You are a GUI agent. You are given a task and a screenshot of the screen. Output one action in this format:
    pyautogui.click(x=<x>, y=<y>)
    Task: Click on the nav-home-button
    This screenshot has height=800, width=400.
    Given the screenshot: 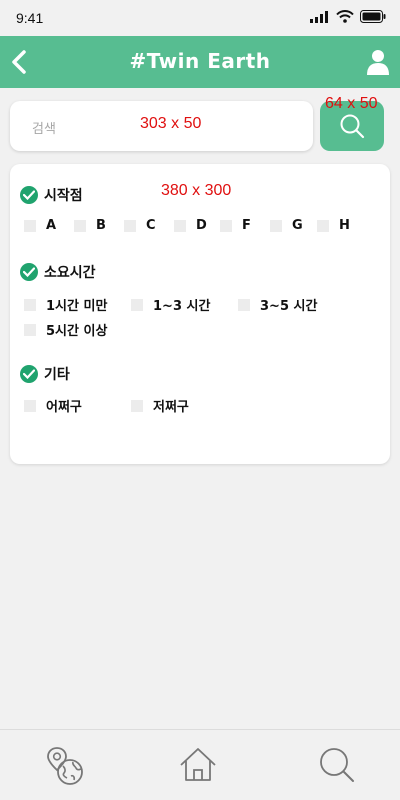 What is the action you would take?
    pyautogui.click(x=198, y=765)
    